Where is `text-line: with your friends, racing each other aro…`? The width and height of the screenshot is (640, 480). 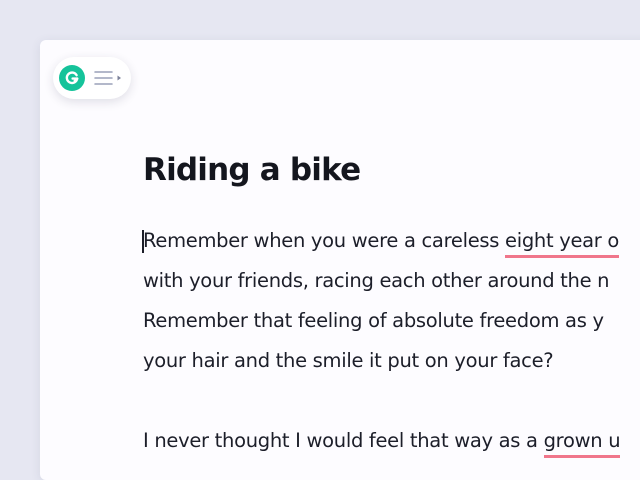 text-line: with your friends, racing each other aro… is located at coordinates (381, 281).